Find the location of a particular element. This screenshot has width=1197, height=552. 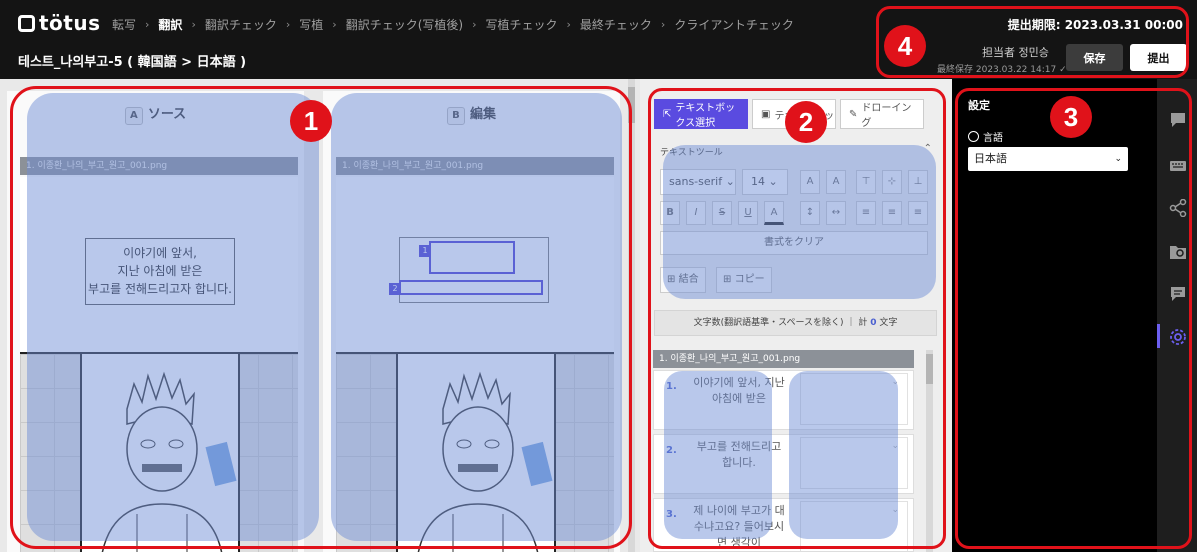

workflow-step: クライアントチェック is located at coordinates (734, 24).